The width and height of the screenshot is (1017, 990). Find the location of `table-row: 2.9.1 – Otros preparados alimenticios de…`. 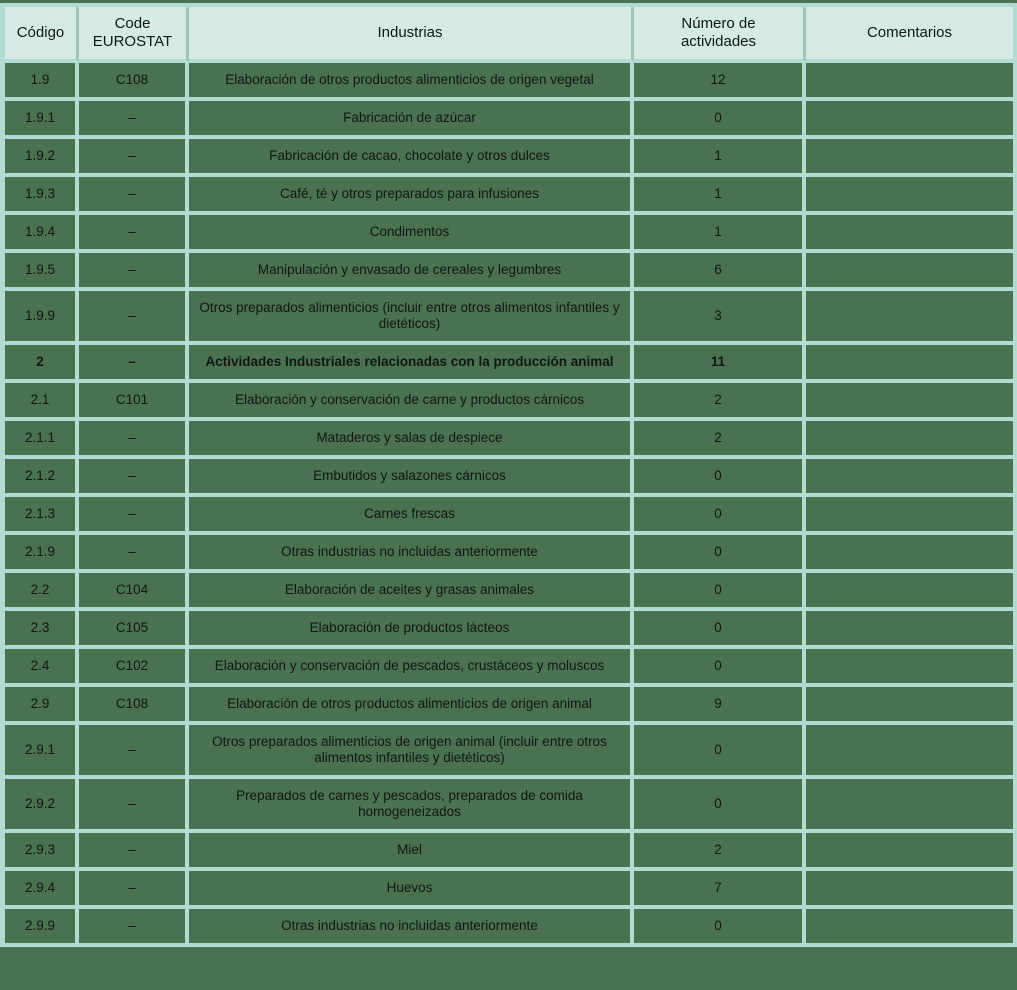

table-row: 2.9.1 – Otros preparados alimenticios de… is located at coordinates (509, 752).